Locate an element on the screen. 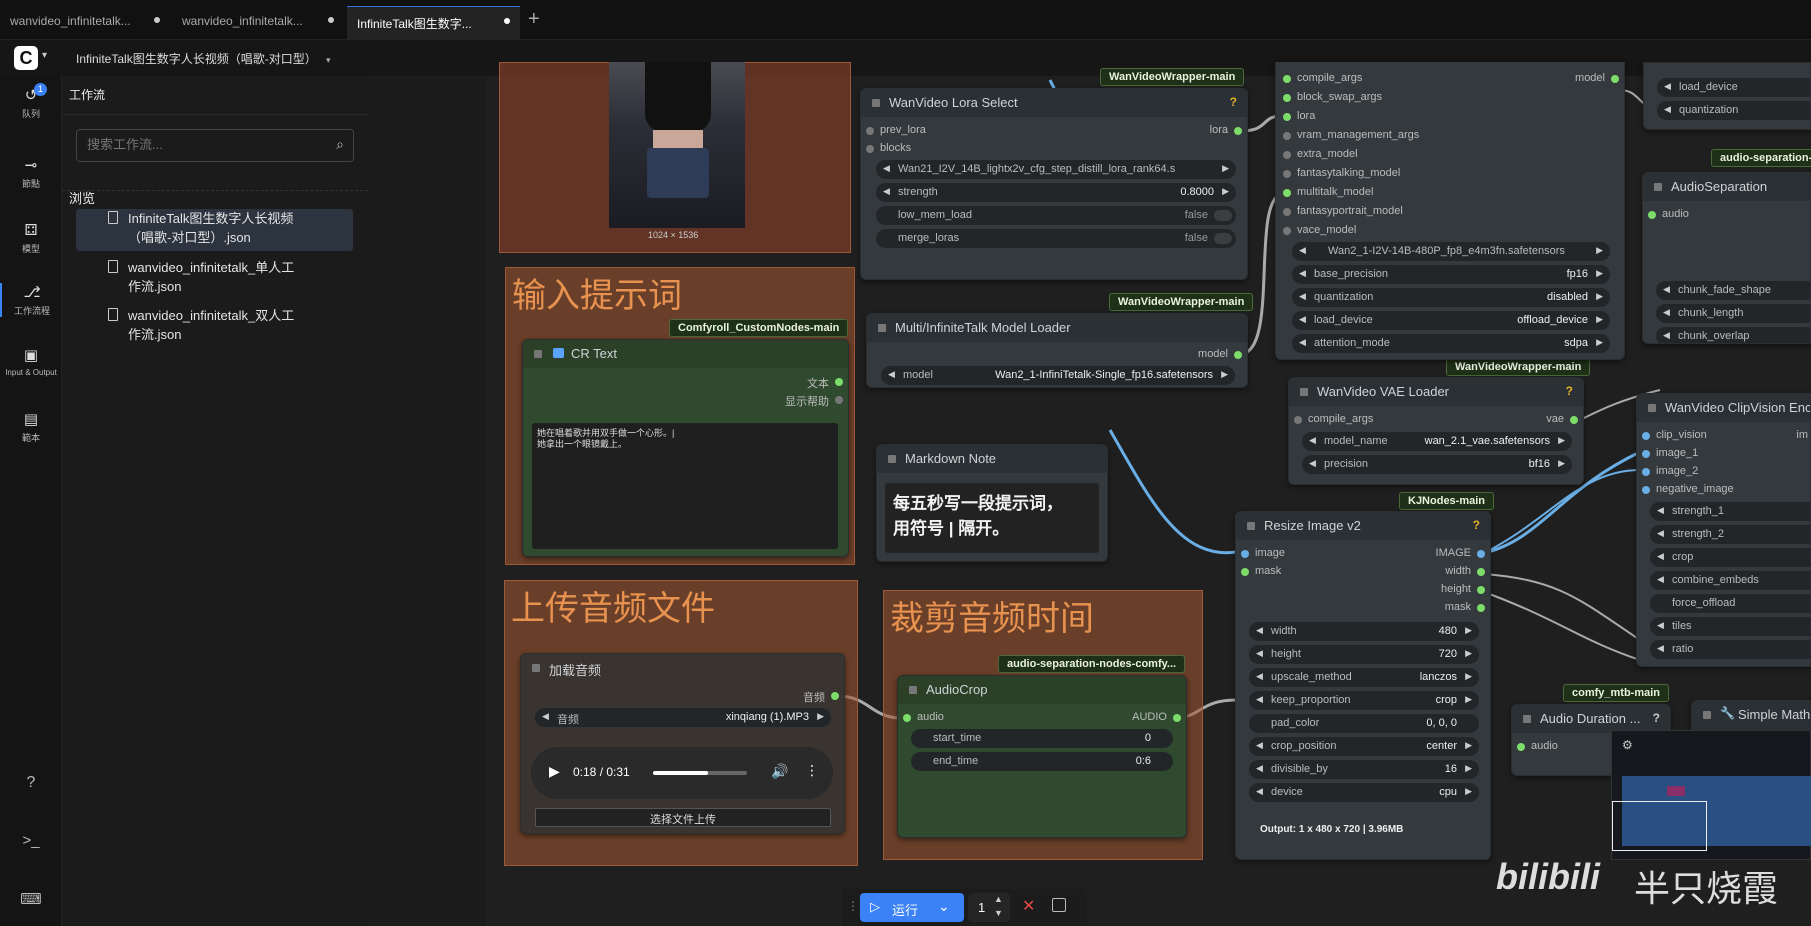  divisible-by-number: ◀ divisible_by 16 ▶ is located at coordinates (1364, 769).